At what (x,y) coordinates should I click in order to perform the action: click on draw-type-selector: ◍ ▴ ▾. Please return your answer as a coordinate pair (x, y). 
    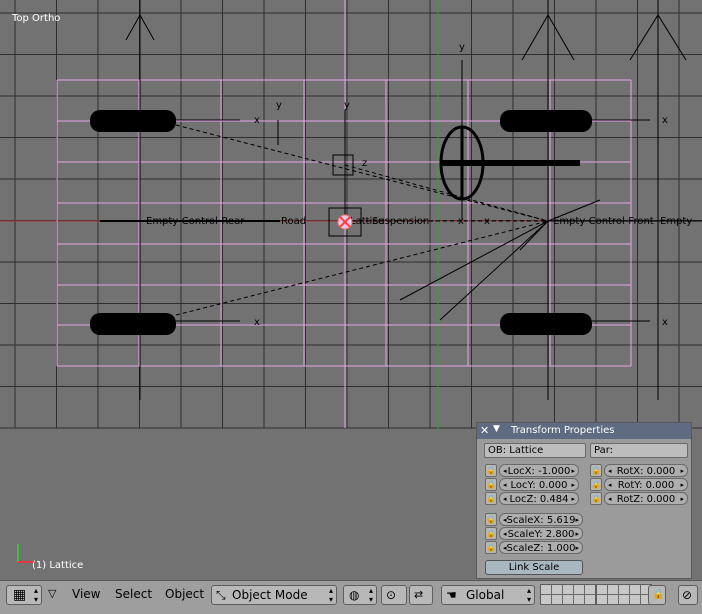
    Looking at the image, I should click on (360, 595).